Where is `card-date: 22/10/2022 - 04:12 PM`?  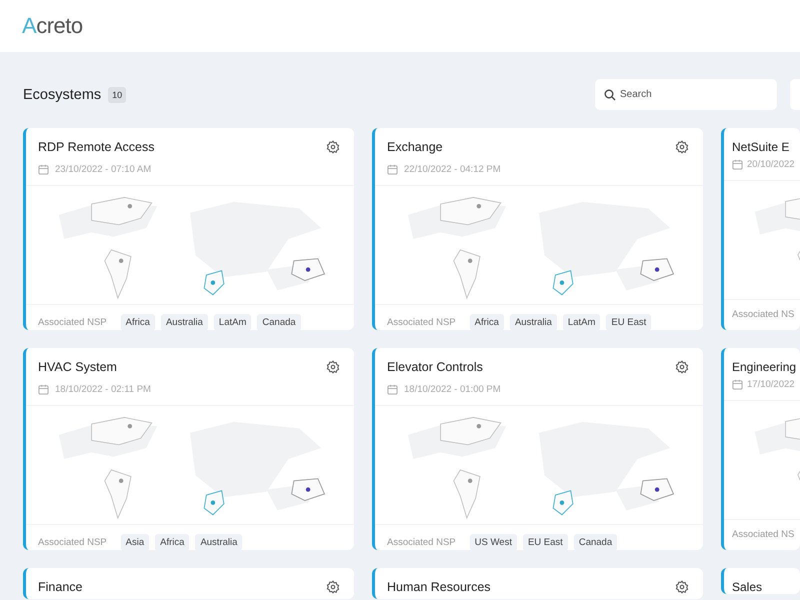
card-date: 22/10/2022 - 04:12 PM is located at coordinates (452, 169).